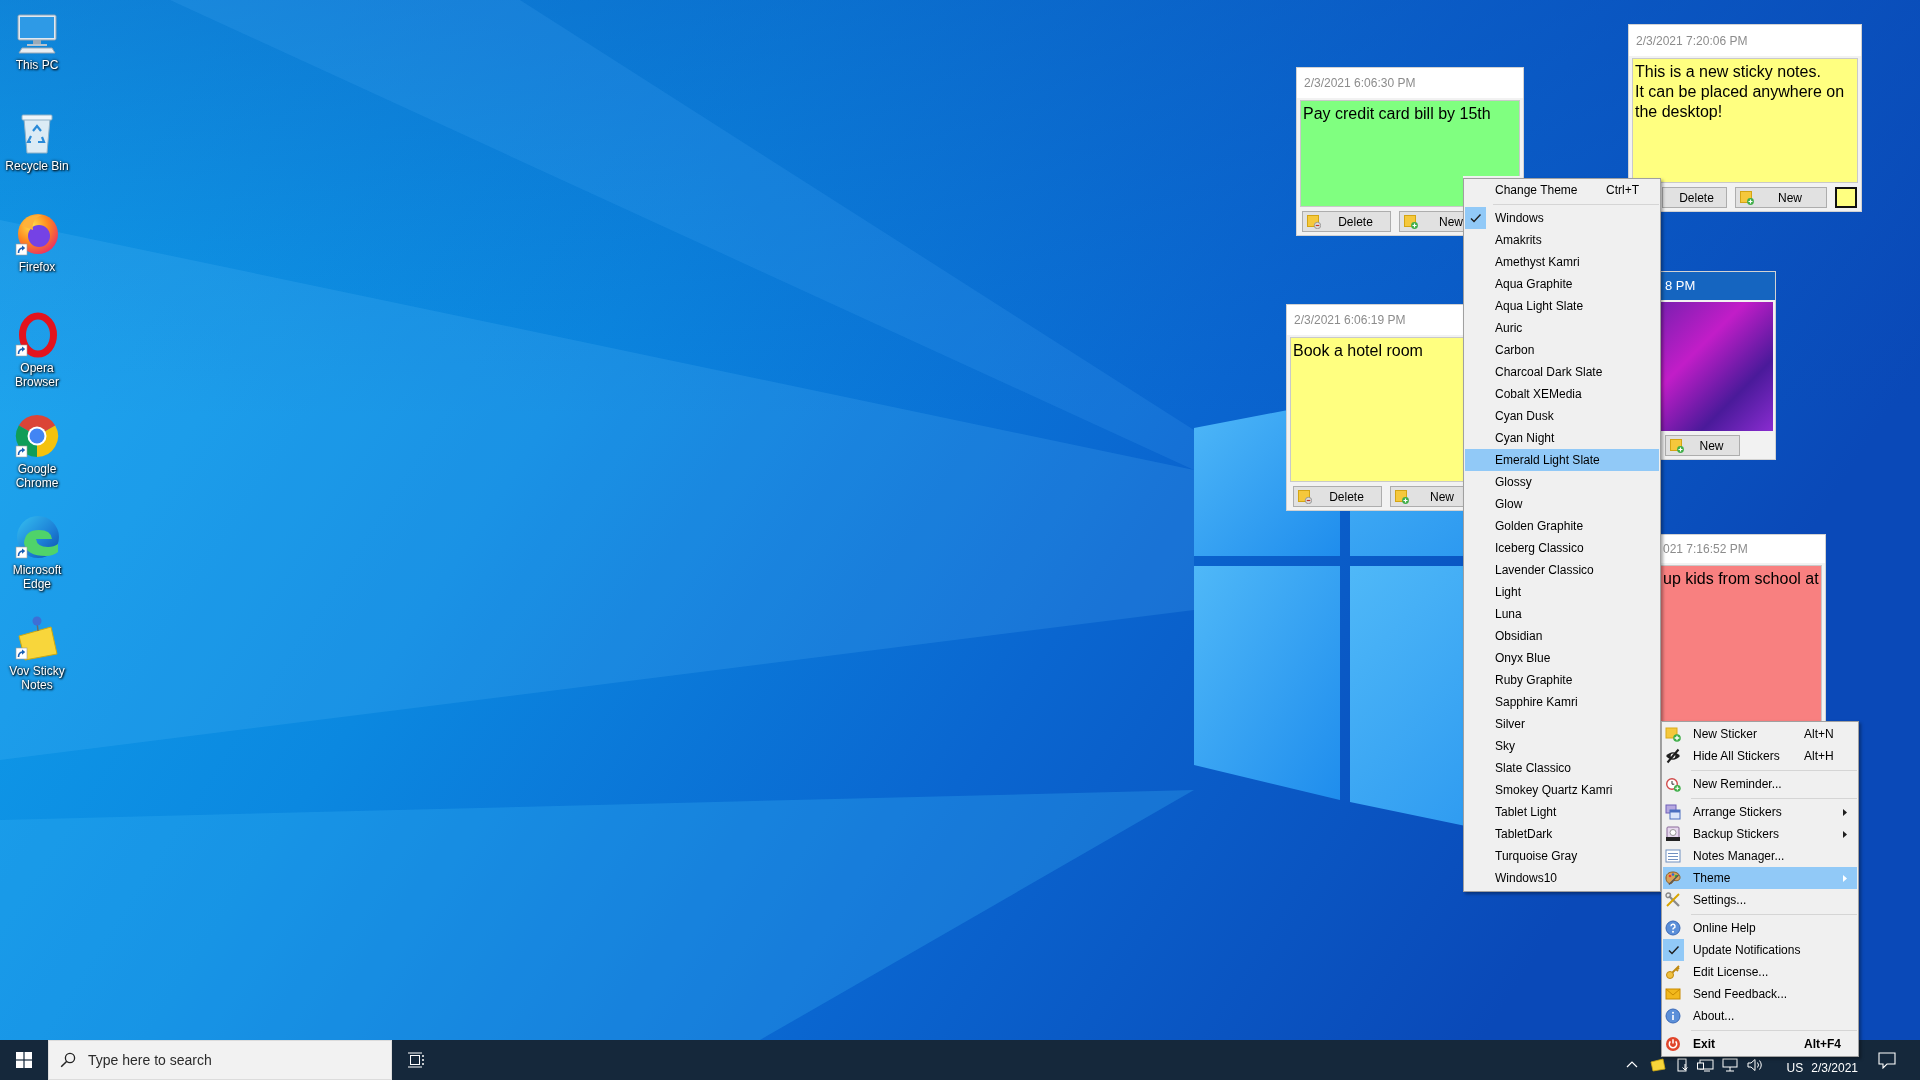  I want to click on wrench-screwdriver-icon, so click(1673, 900).